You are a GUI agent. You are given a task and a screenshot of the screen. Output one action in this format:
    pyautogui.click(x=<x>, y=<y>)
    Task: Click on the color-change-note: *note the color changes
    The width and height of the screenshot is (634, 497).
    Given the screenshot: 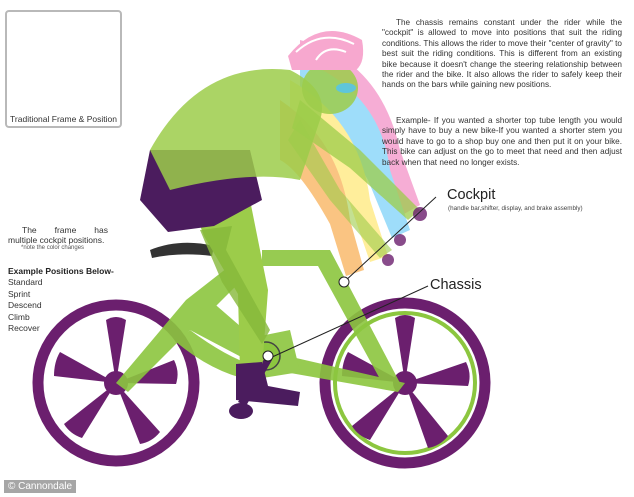 What is the action you would take?
    pyautogui.click(x=53, y=248)
    